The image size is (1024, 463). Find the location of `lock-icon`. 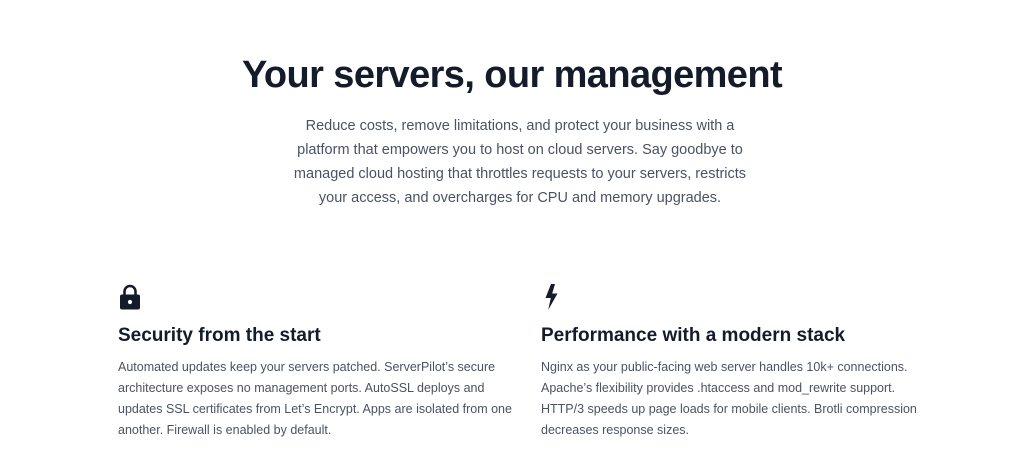

lock-icon is located at coordinates (130, 297).